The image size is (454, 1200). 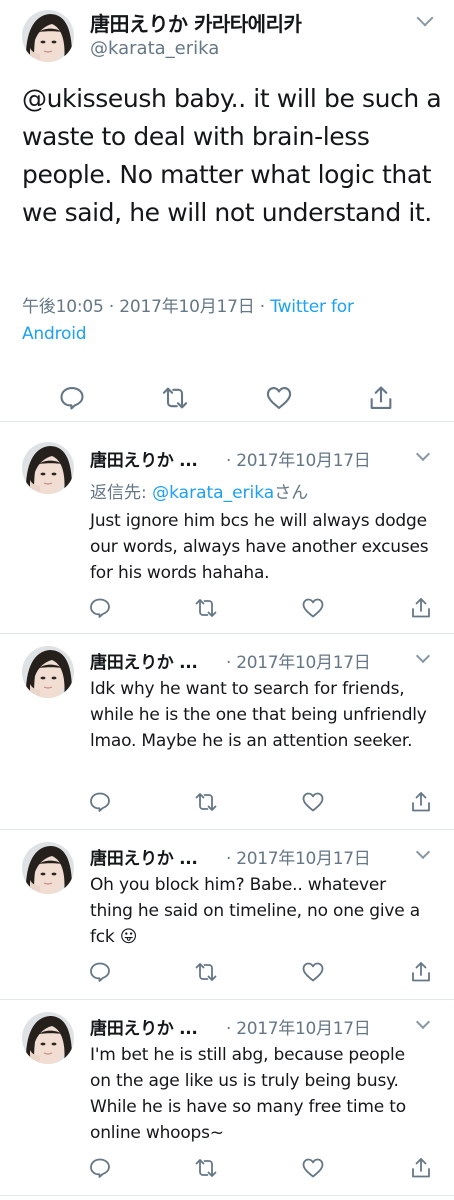 I want to click on reply-to-suffix: さん, so click(x=291, y=493).